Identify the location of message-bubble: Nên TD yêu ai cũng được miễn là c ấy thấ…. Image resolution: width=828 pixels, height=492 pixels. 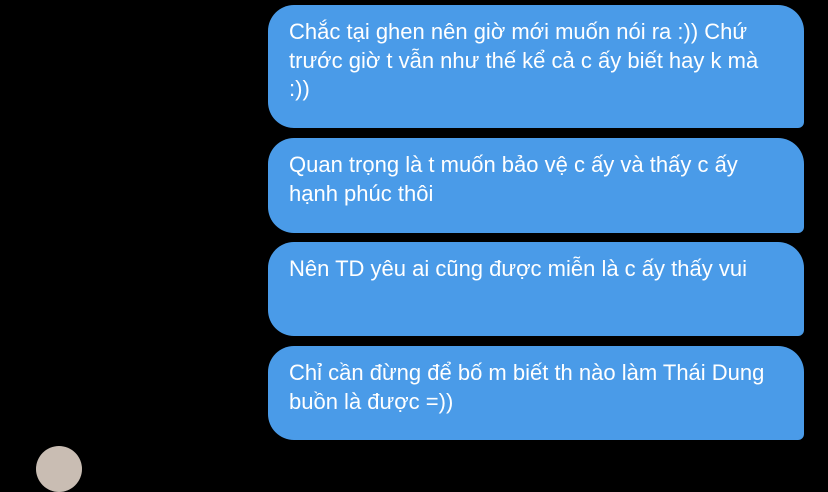
(536, 289).